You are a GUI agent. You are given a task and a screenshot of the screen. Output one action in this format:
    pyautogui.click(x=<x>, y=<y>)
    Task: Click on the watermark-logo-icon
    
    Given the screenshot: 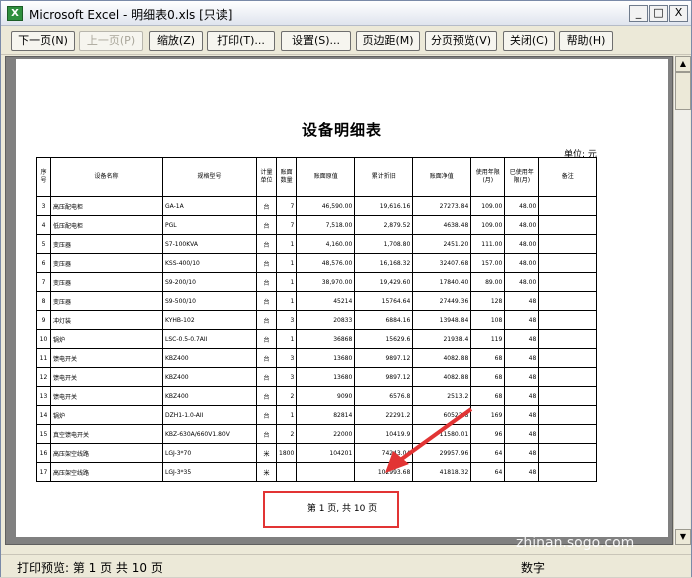 What is the action you would take?
    pyautogui.click(x=541, y=513)
    